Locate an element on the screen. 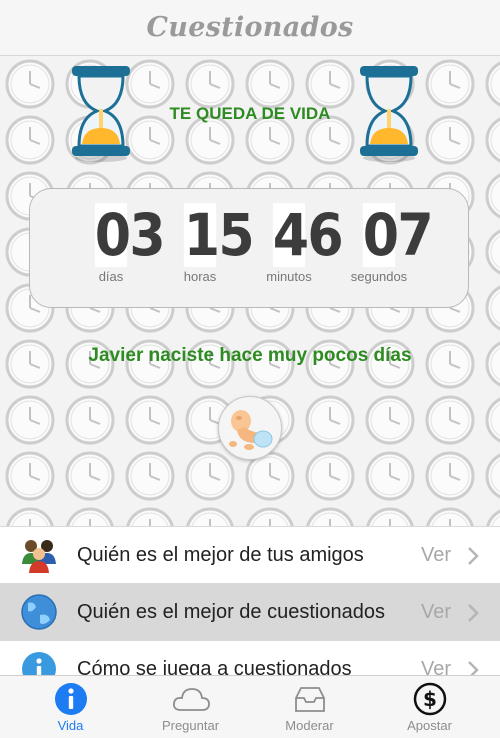  countdown-hours: 15 horas is located at coordinates (208, 242).